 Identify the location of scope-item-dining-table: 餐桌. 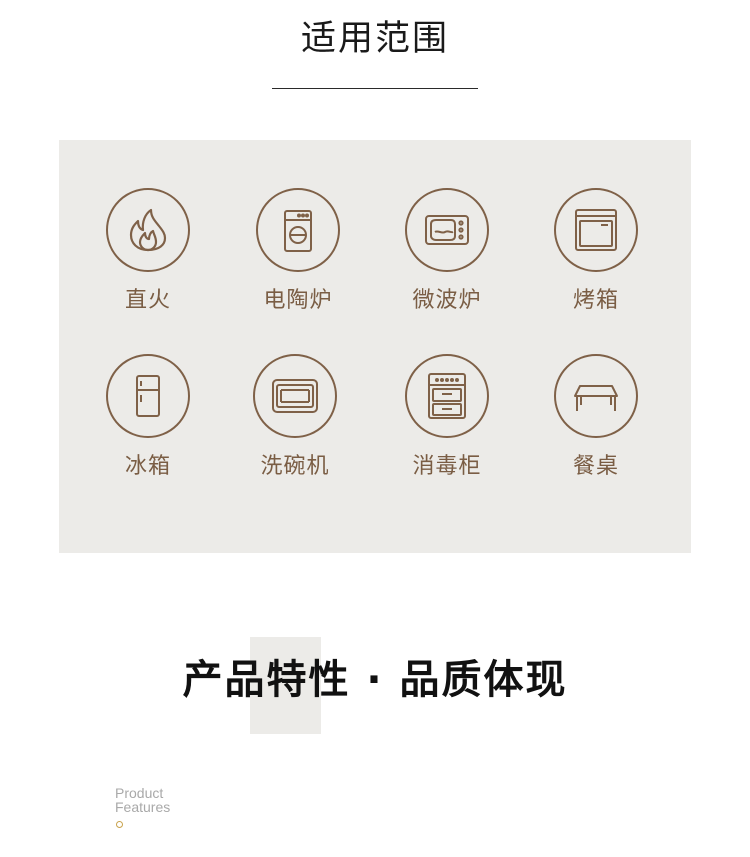
(596, 417).